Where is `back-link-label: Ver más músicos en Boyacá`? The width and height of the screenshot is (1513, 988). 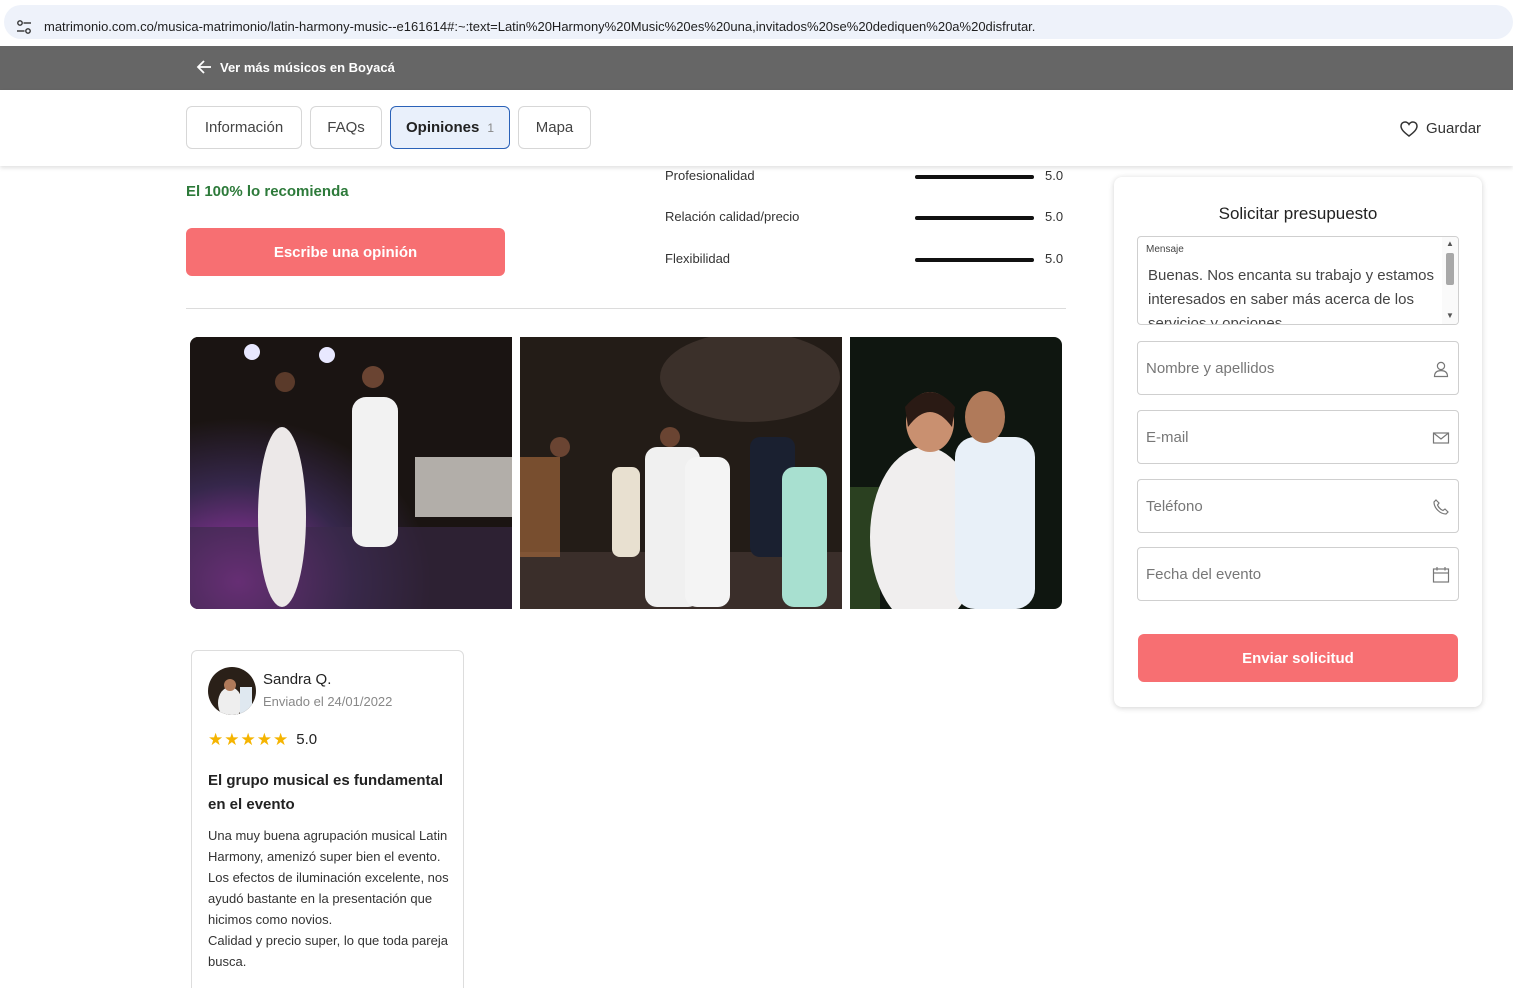
back-link-label: Ver más músicos en Boyacá is located at coordinates (307, 67).